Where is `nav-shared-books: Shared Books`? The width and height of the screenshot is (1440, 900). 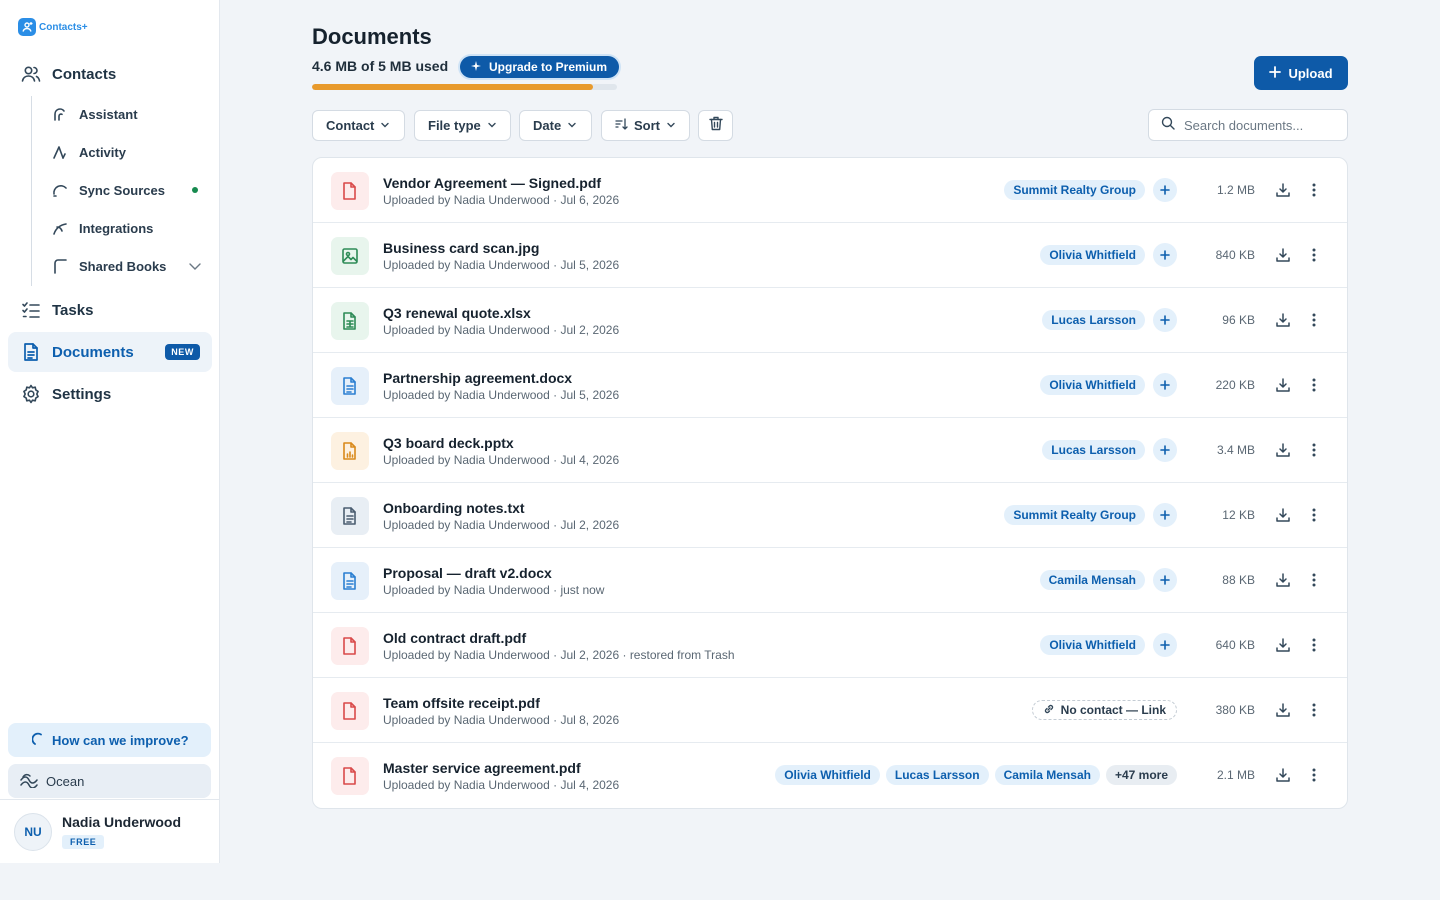
nav-shared-books: Shared Books is located at coordinates (128, 266).